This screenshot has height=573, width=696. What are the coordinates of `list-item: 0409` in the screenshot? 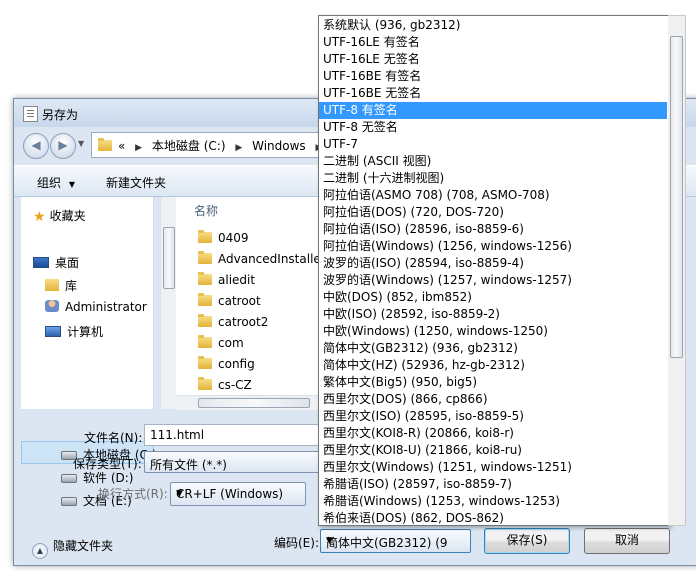 It's located at (223, 237).